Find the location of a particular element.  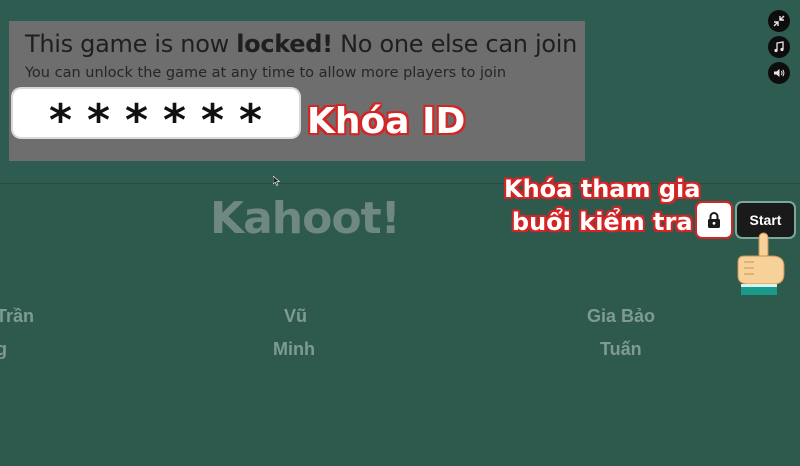

player-name: Trần is located at coordinates (17, 316).